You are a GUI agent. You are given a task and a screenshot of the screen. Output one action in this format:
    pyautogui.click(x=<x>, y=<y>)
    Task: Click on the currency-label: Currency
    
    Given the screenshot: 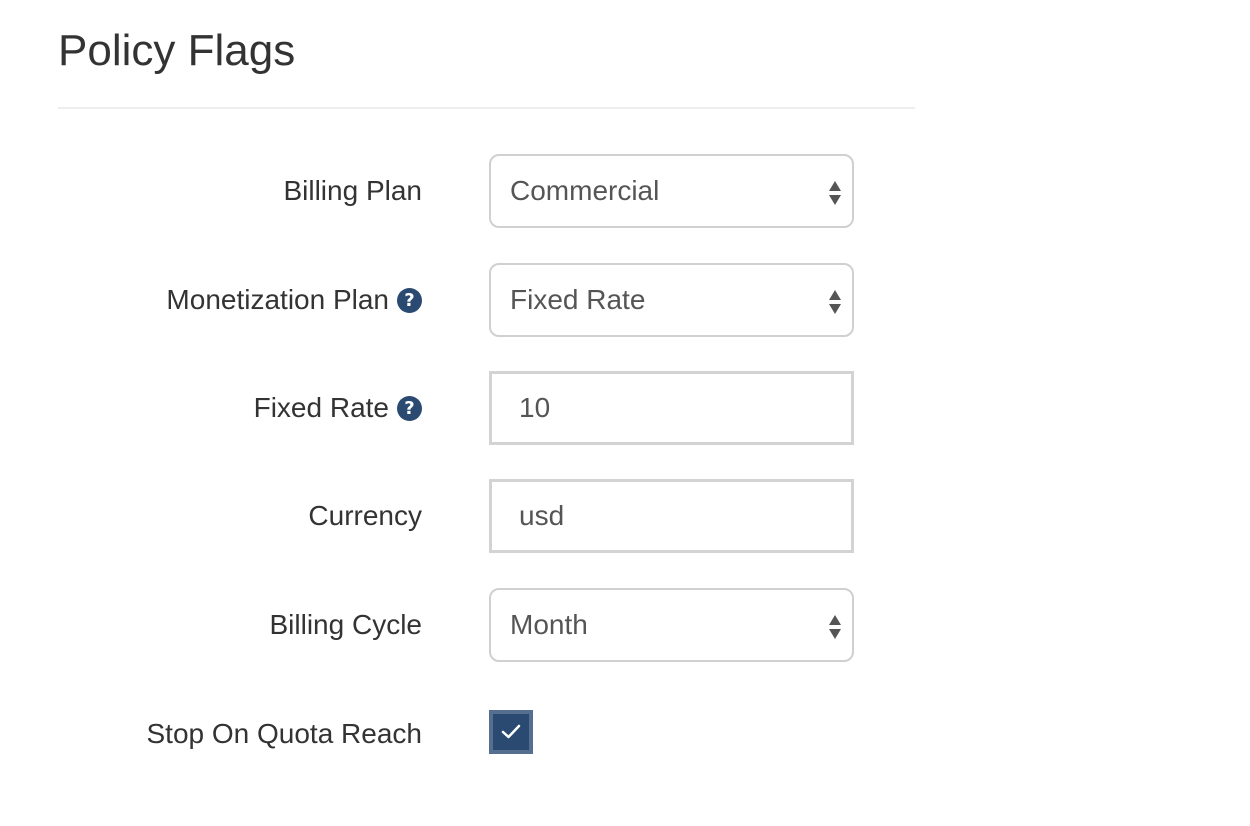 What is the action you would take?
    pyautogui.click(x=365, y=515)
    